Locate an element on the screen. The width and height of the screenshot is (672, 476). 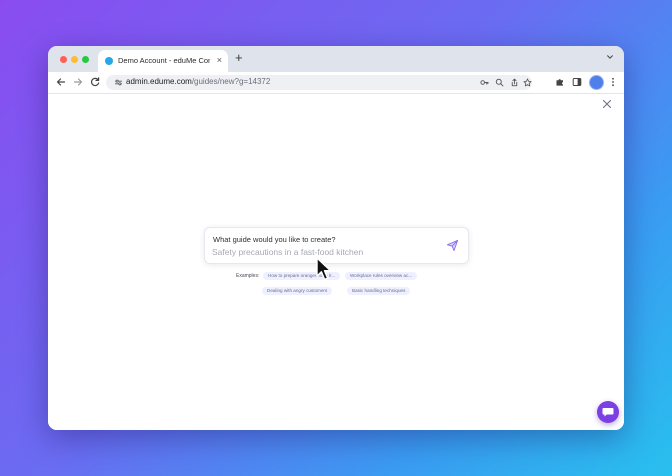
chat-bubble-icon is located at coordinates (608, 412).